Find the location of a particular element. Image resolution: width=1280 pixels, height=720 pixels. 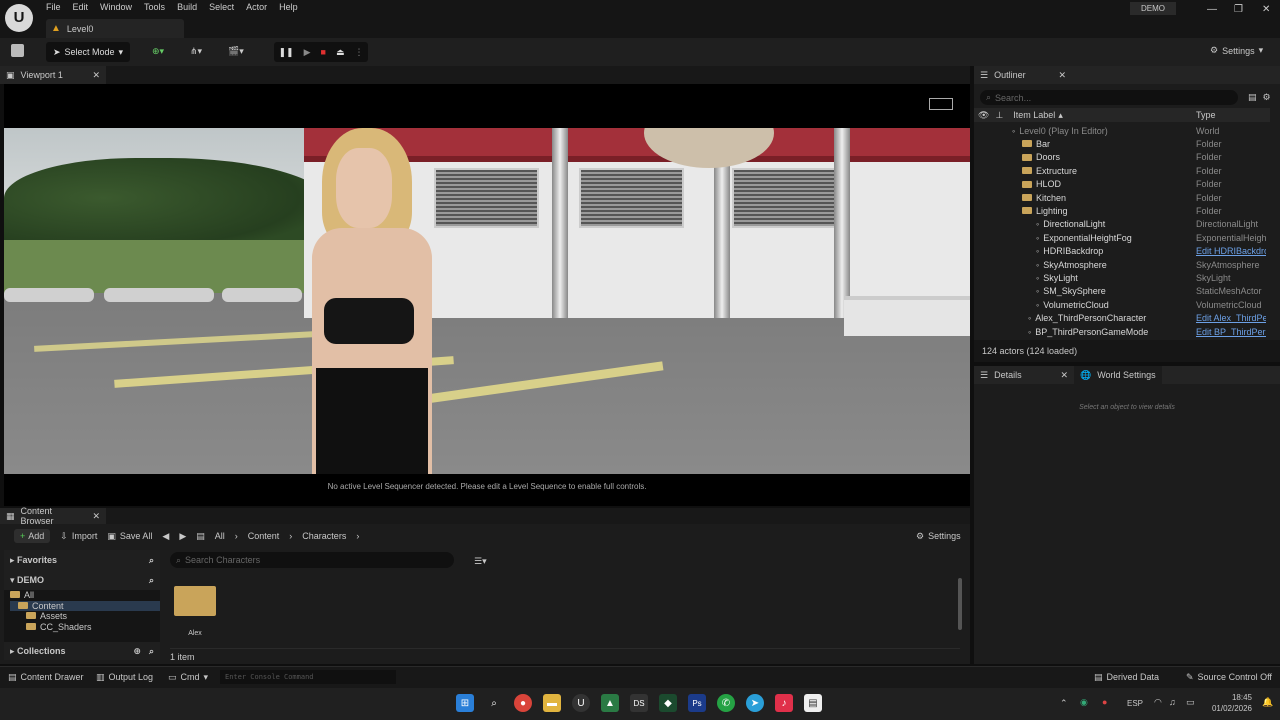

wifi-icon: ◠ is located at coordinates (1158, 702).